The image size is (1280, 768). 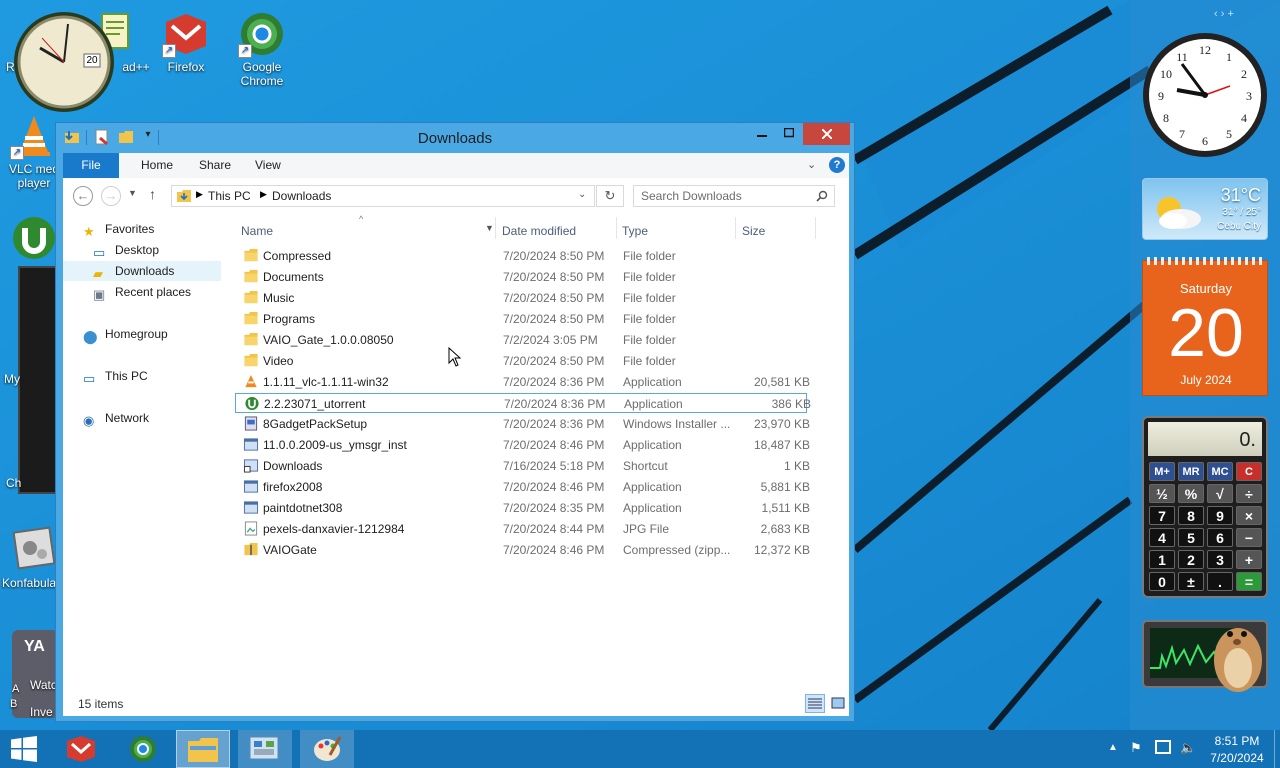 I want to click on column-header-name: Name, so click(x=257, y=231).